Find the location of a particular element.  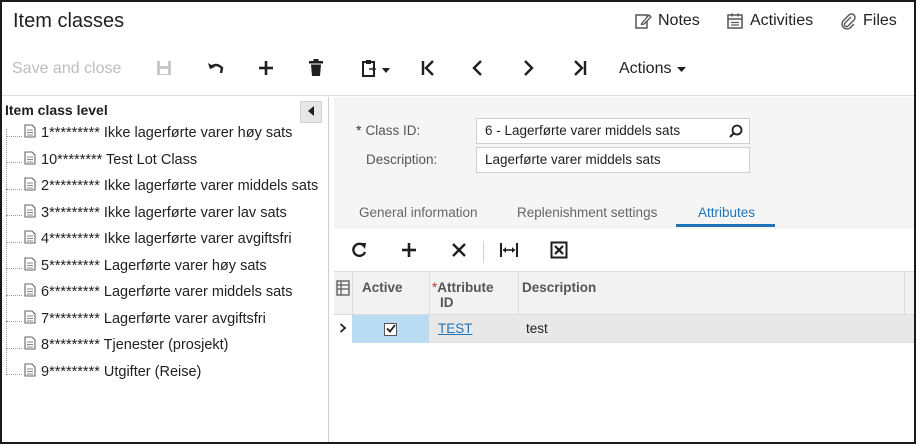

next-record-button is located at coordinates (528, 70).